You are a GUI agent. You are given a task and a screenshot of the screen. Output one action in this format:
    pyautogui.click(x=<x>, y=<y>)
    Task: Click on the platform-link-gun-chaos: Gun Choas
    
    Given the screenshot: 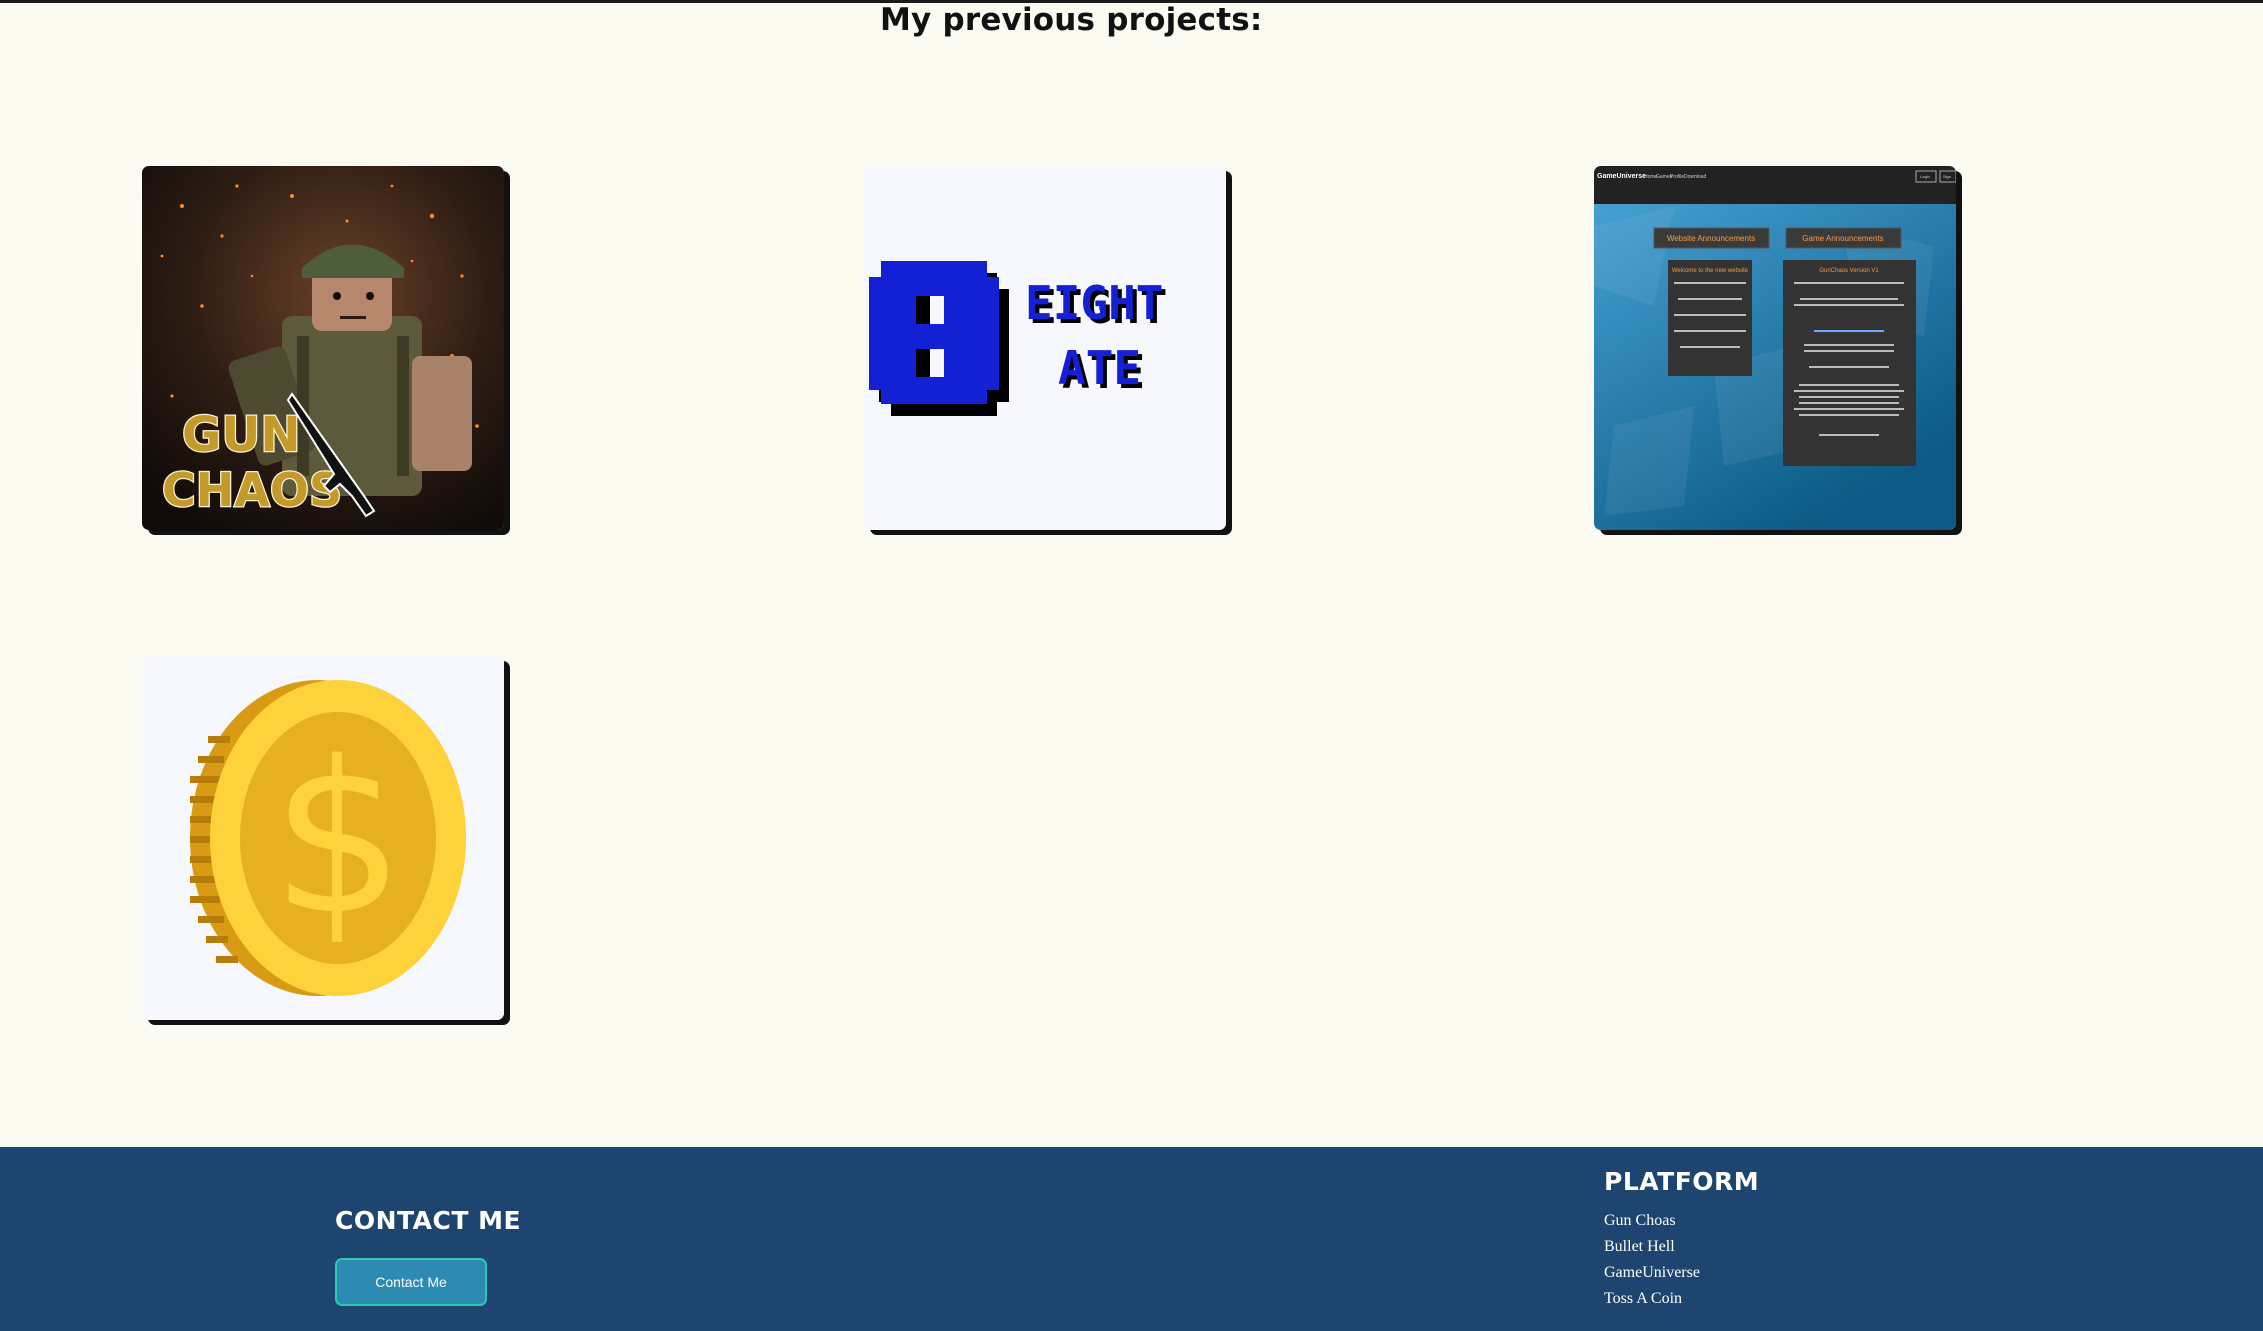 What is the action you would take?
    pyautogui.click(x=1640, y=1220)
    